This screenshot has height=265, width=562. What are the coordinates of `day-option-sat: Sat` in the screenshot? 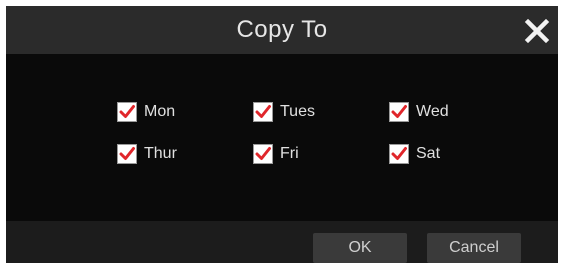 It's located at (414, 154).